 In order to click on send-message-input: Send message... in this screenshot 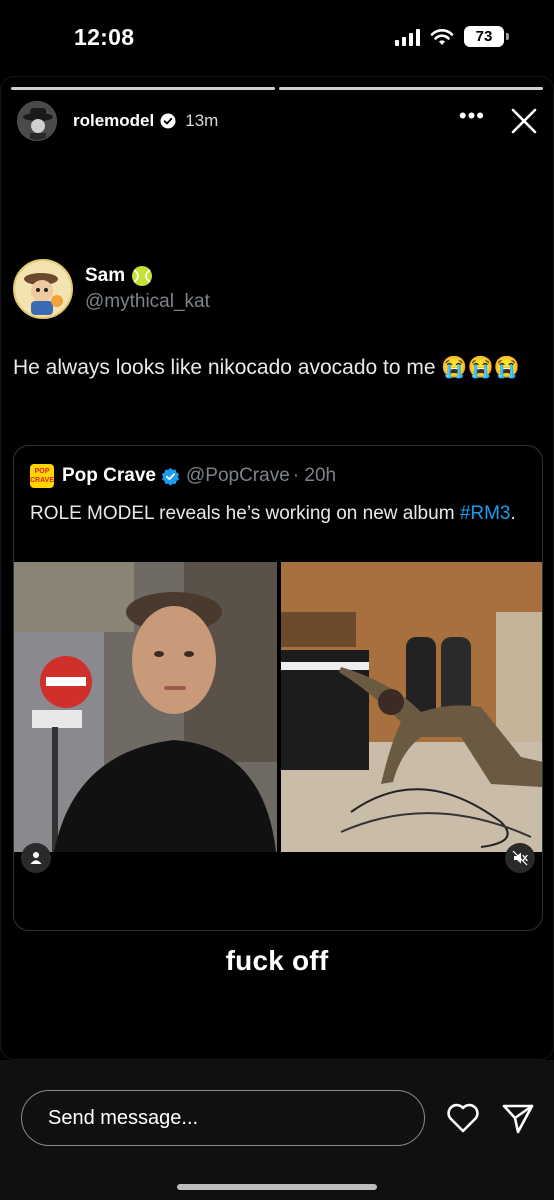, I will do `click(223, 1118)`.